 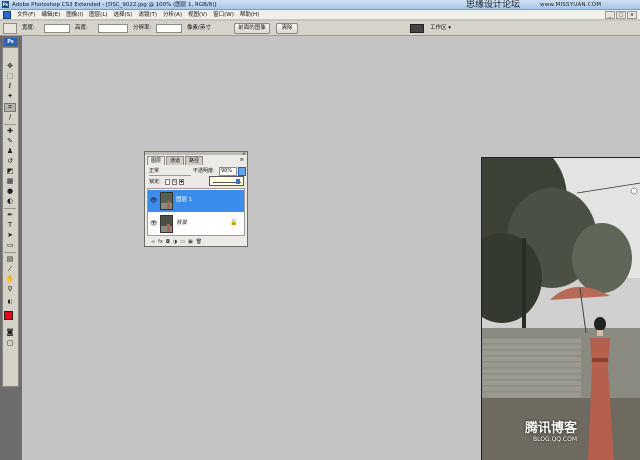 I want to click on menu-view: 视图(V), so click(x=197, y=15).